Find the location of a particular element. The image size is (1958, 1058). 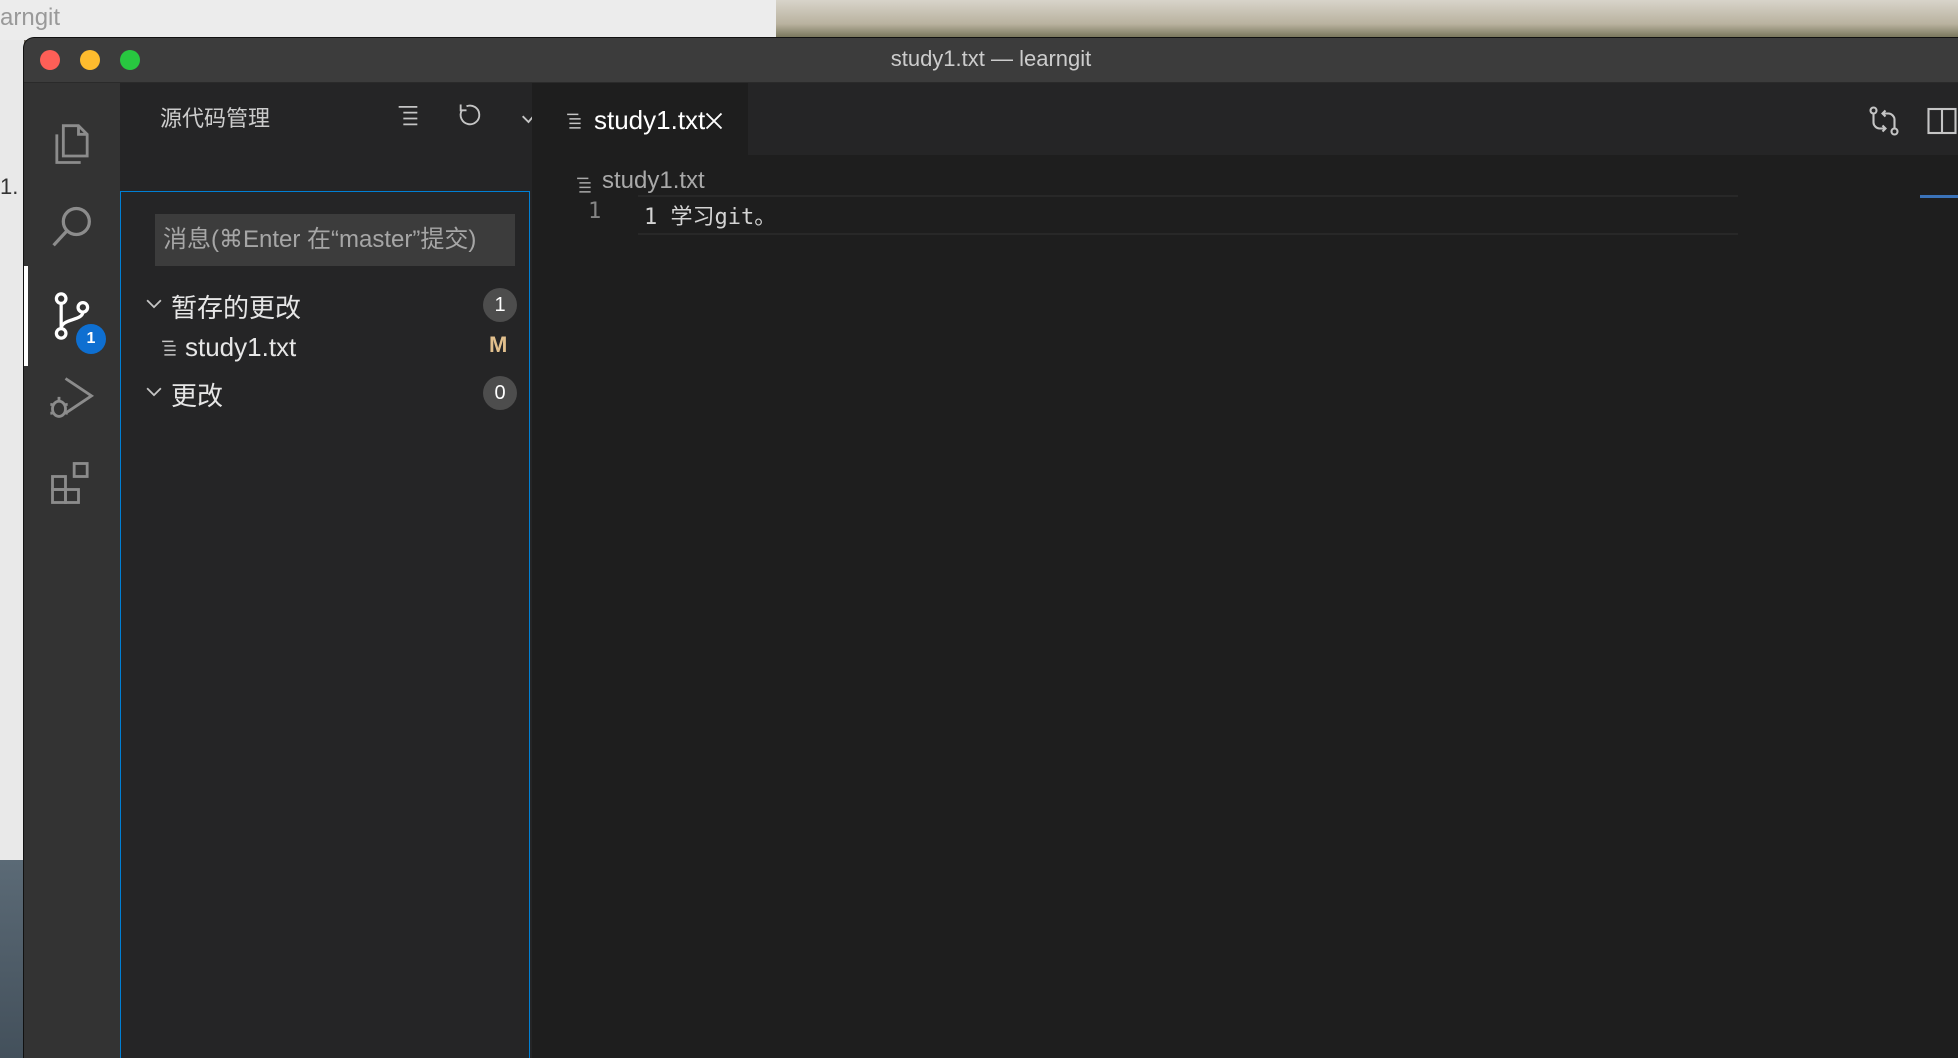

open-changes-icon is located at coordinates (1884, 121).